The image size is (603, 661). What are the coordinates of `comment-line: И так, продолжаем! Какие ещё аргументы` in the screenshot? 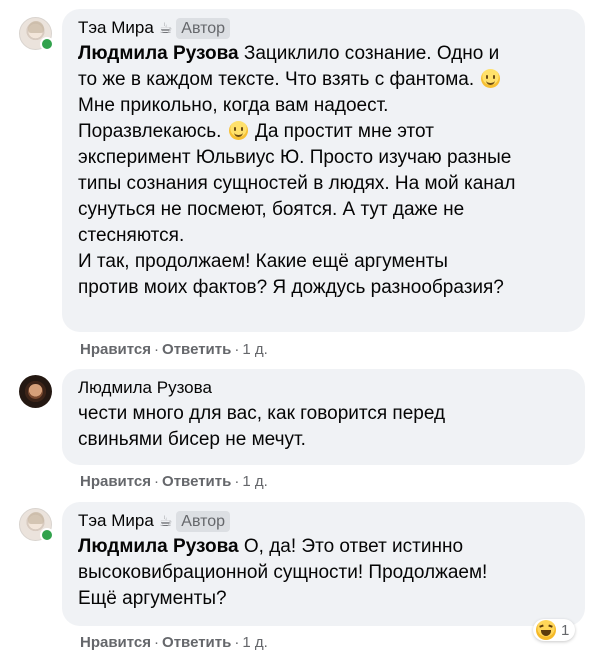 It's located at (263, 261).